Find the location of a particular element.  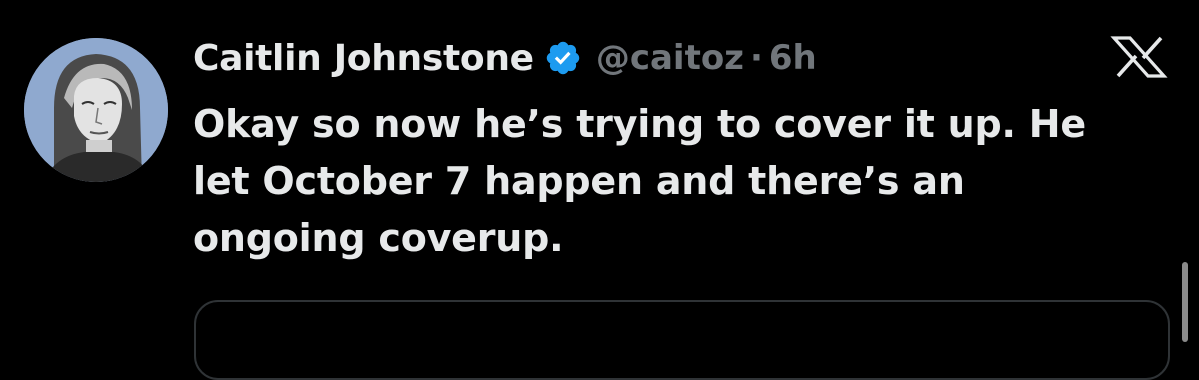

author-handle: @caitoz is located at coordinates (670, 58).